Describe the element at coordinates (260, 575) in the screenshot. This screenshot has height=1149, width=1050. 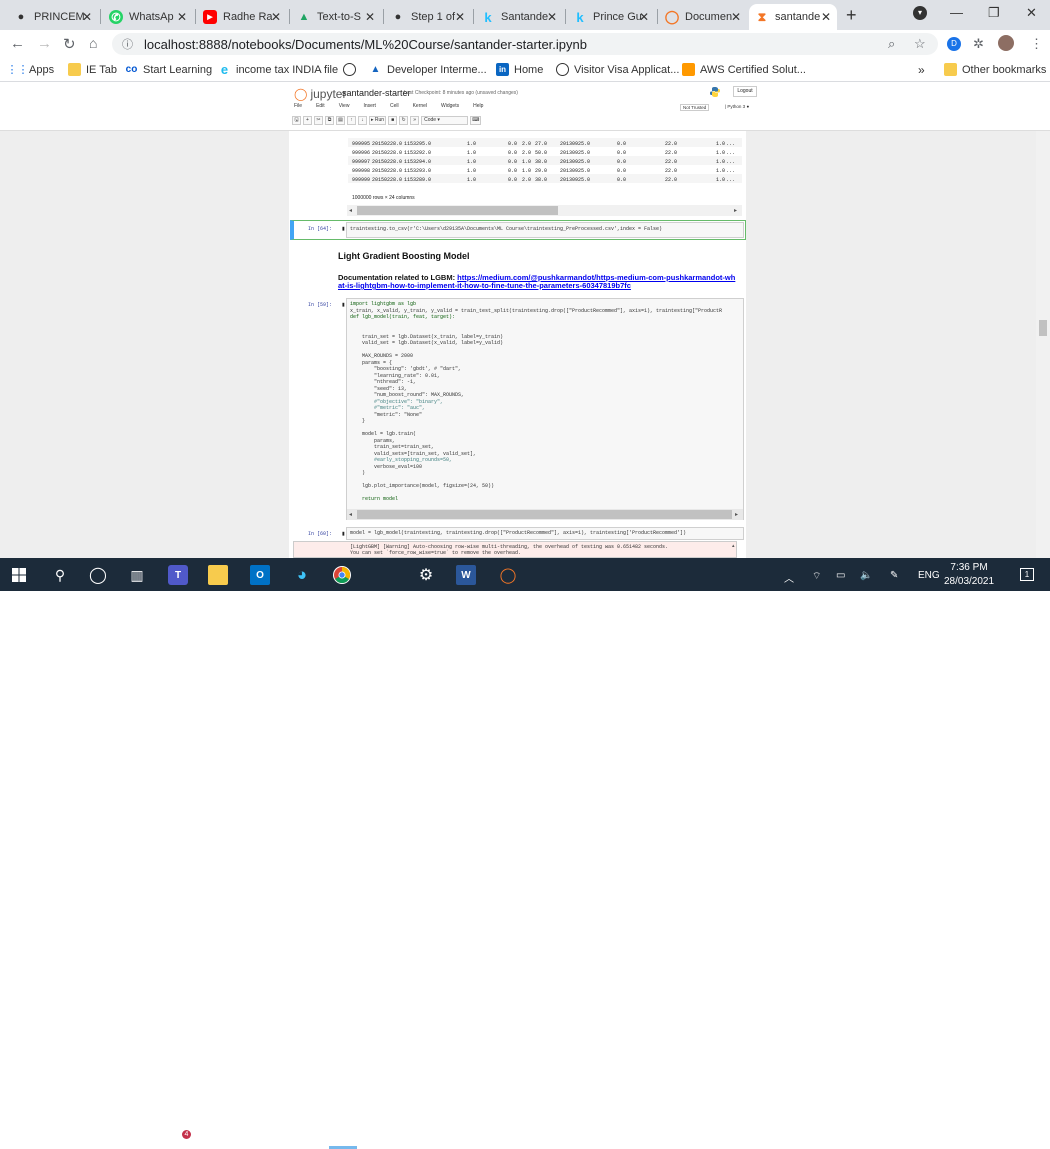
I see `outlook-icon: O` at that location.